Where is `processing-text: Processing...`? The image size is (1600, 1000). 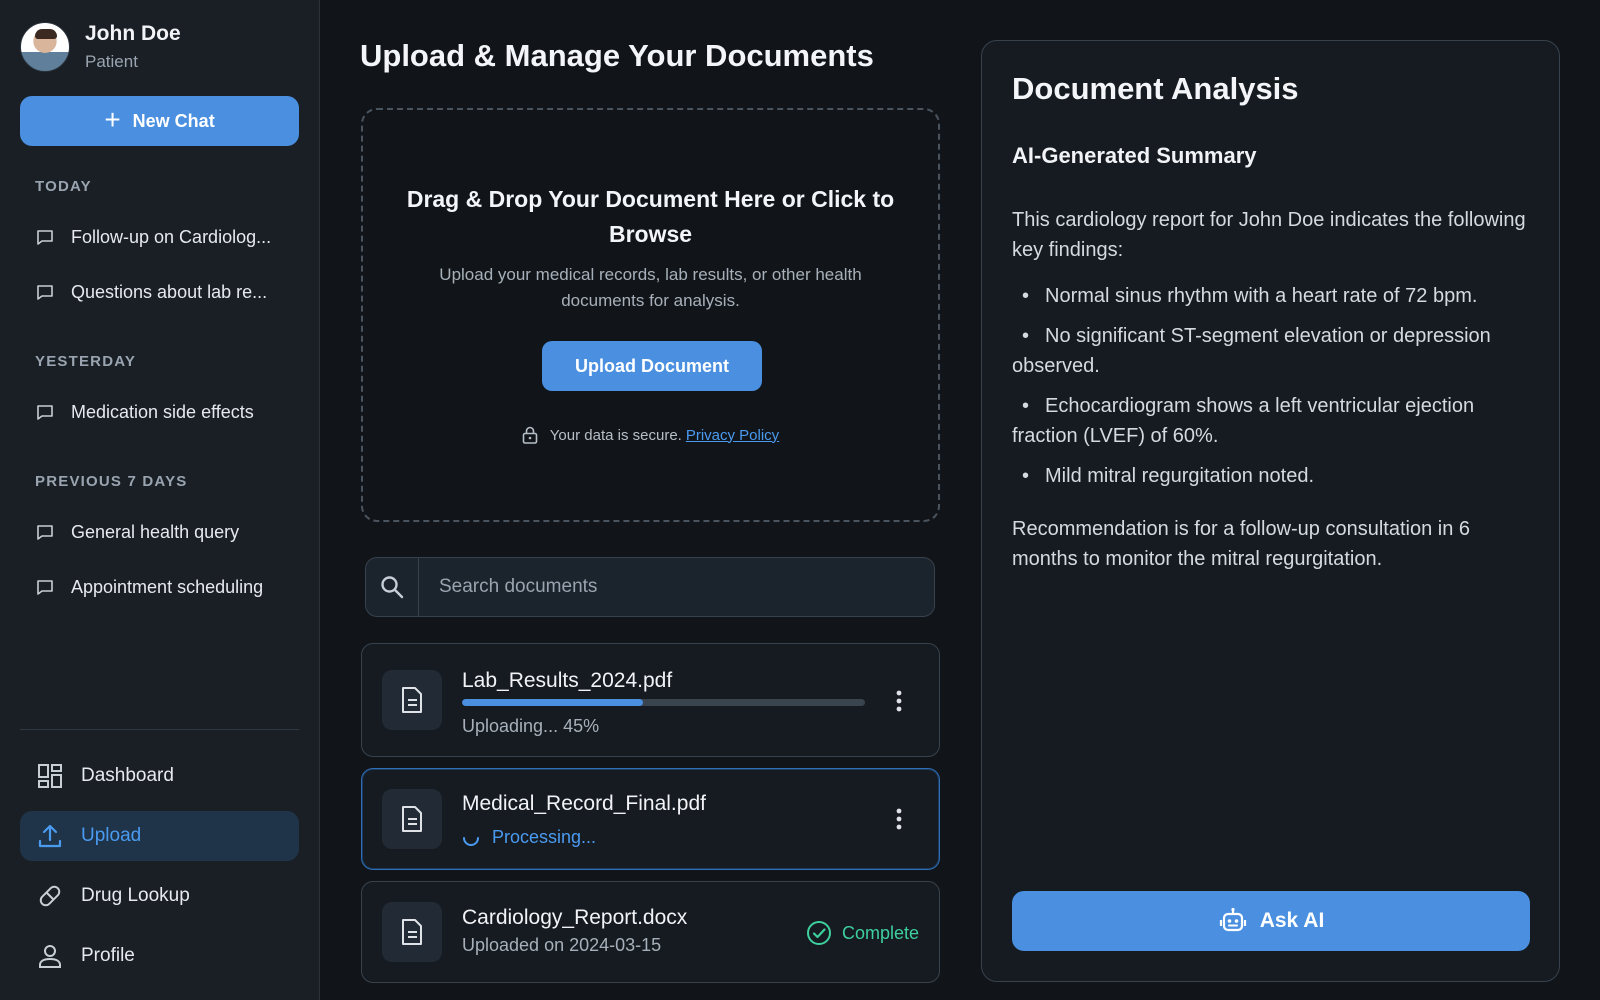 processing-text: Processing... is located at coordinates (544, 837).